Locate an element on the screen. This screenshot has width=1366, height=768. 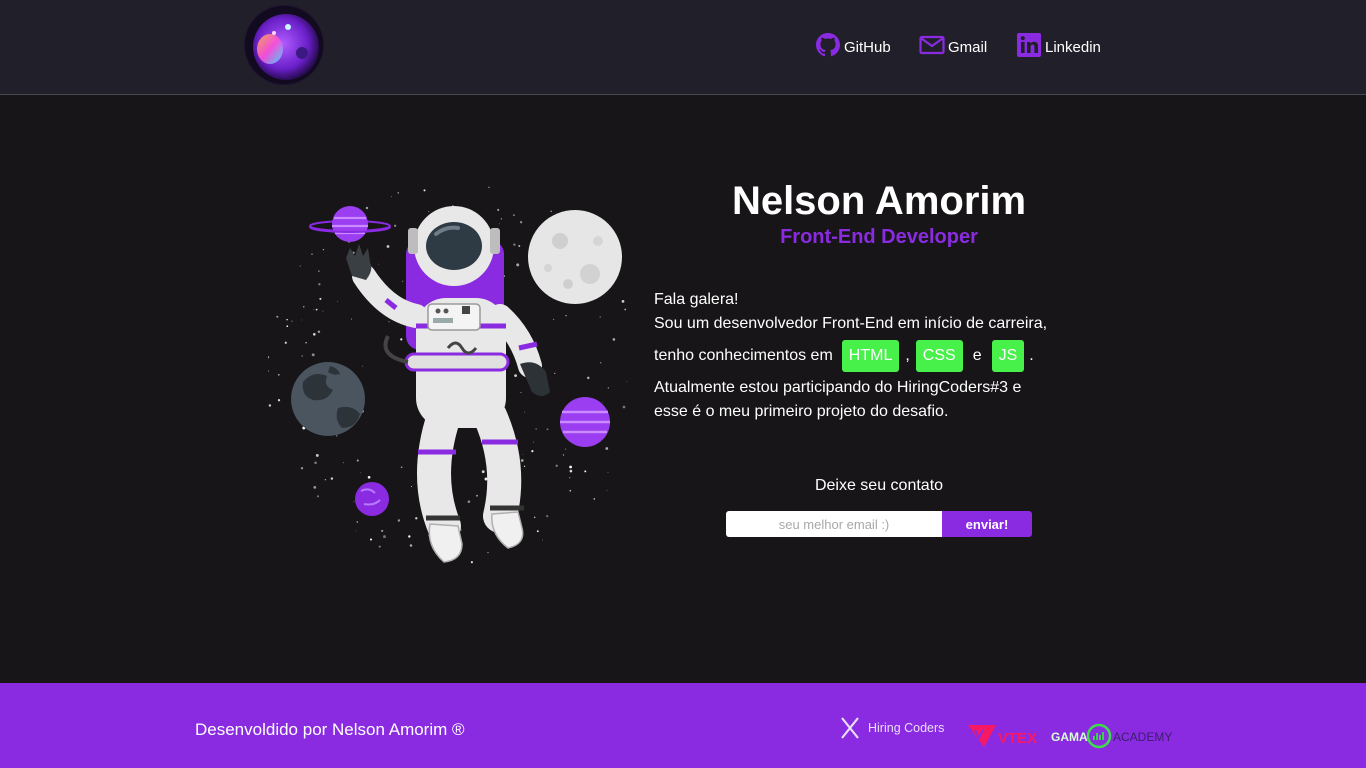
nav-github-label: GitHub is located at coordinates (867, 47).